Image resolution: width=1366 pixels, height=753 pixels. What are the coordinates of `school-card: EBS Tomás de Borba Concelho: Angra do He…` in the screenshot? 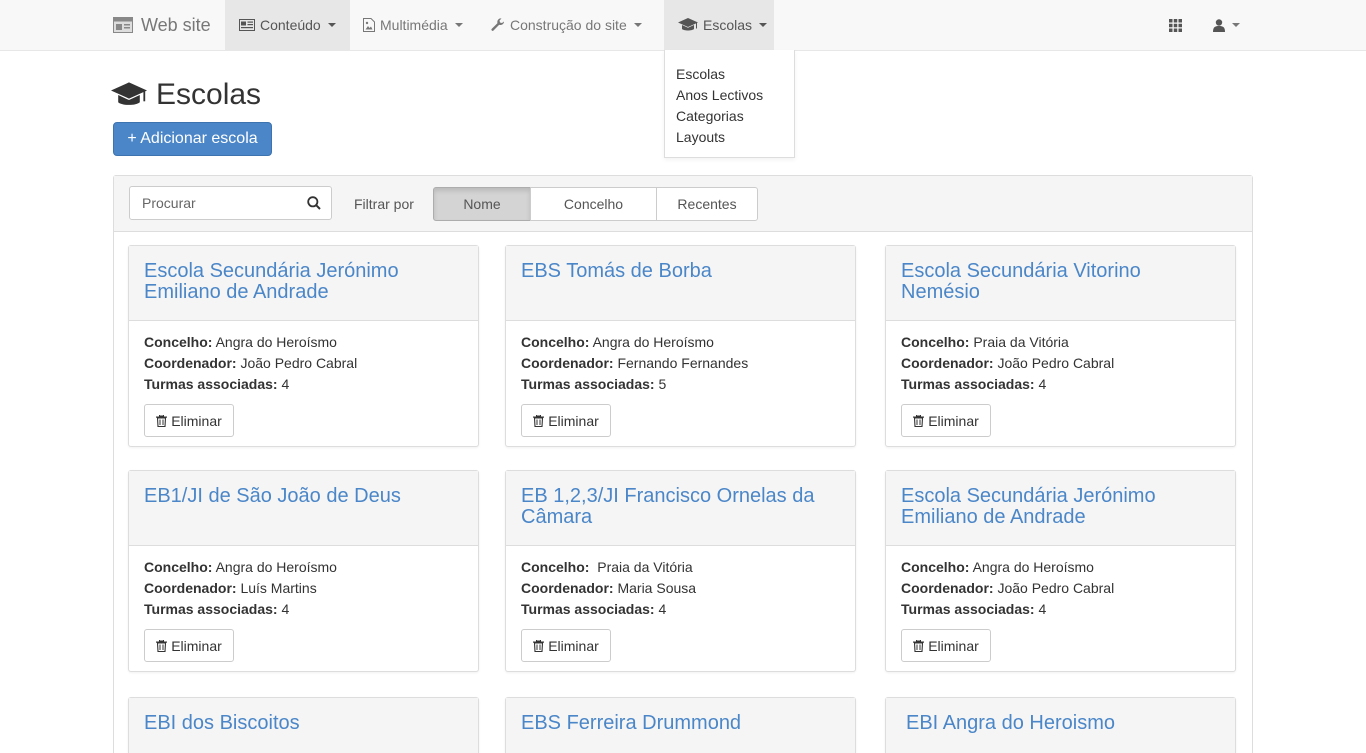 It's located at (680, 346).